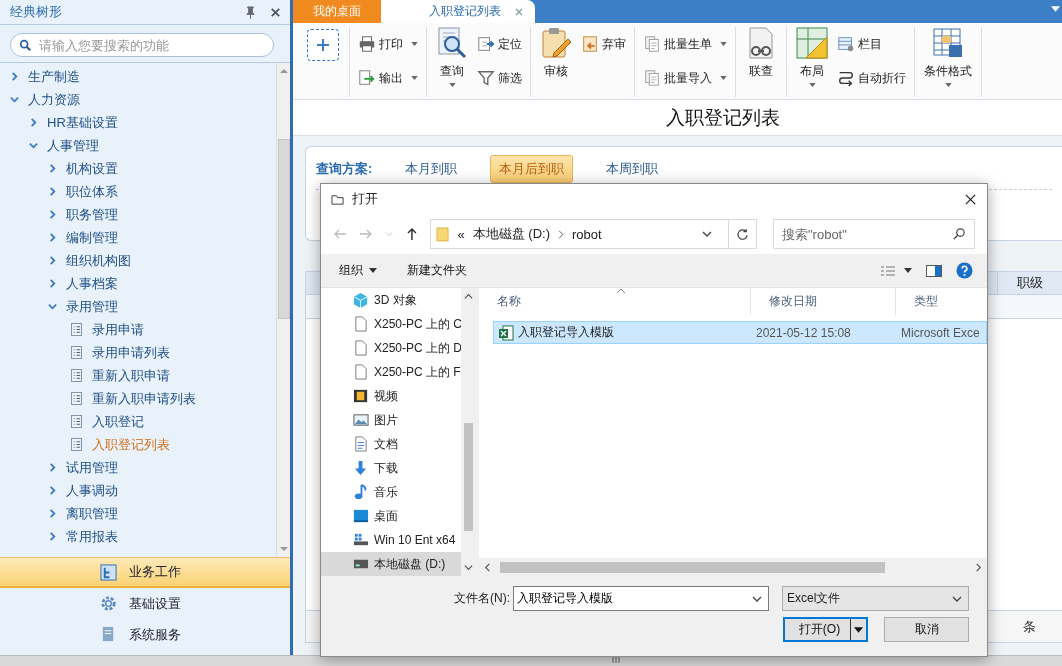 The height and width of the screenshot is (666, 1062). What do you see at coordinates (411, 234) in the screenshot?
I see `up-arrow-icon` at bounding box center [411, 234].